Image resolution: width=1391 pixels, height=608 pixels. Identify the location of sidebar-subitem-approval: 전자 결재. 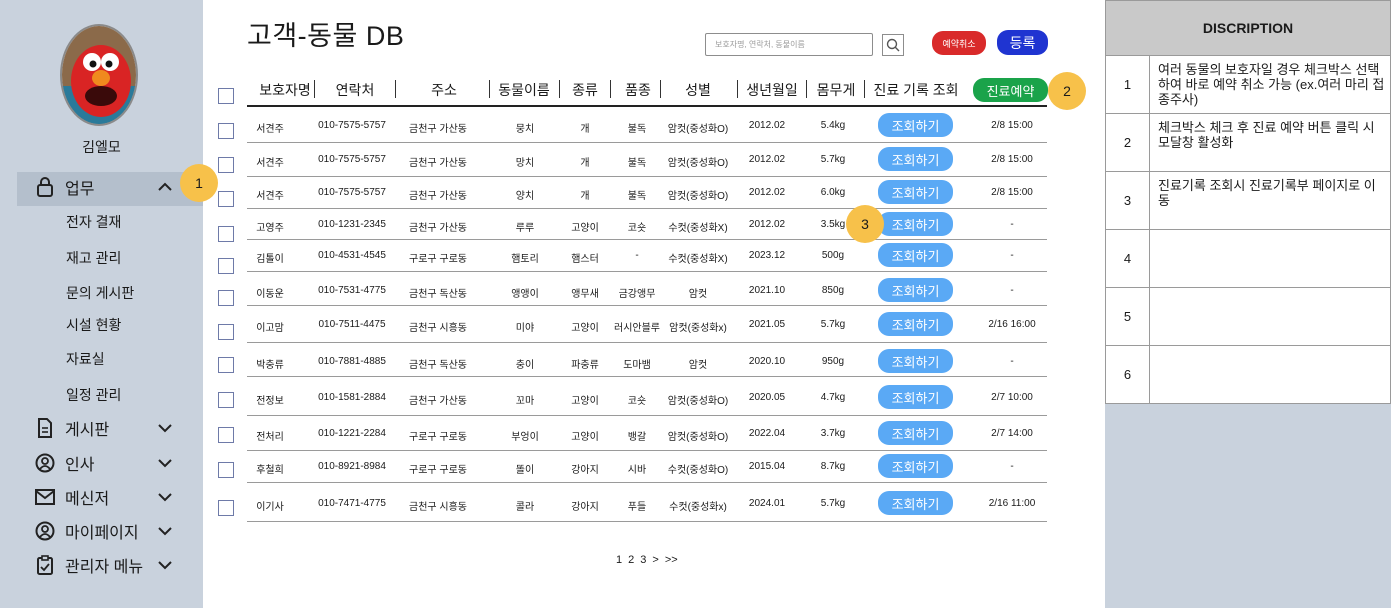
(93, 222).